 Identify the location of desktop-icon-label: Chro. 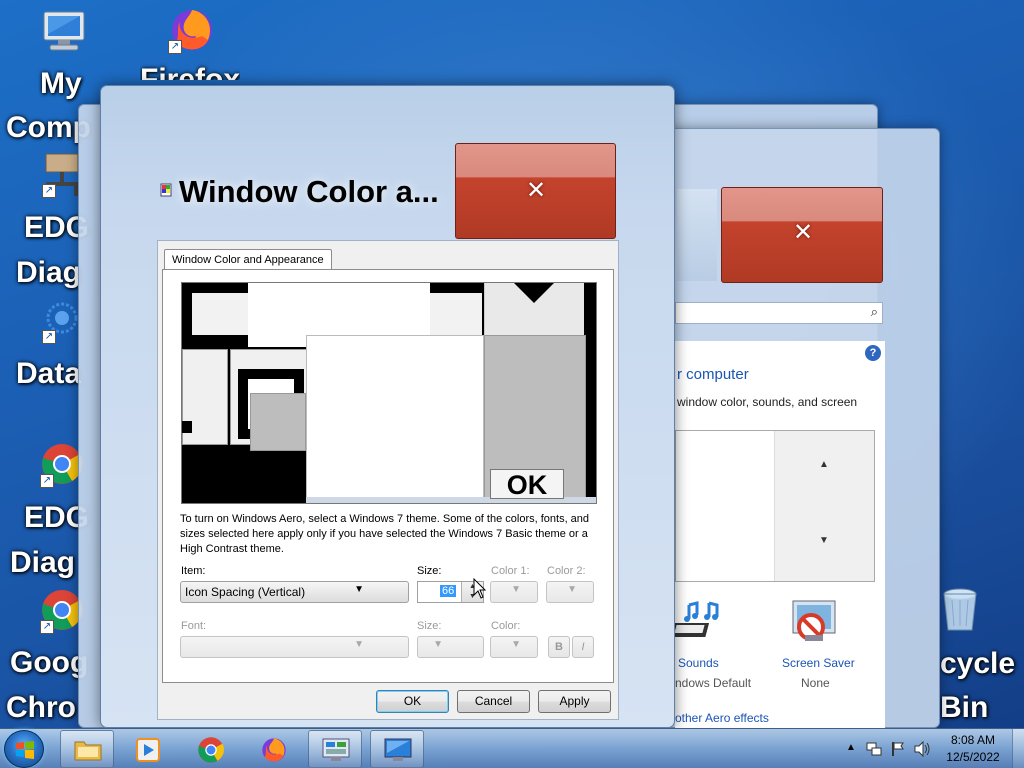
(41, 707).